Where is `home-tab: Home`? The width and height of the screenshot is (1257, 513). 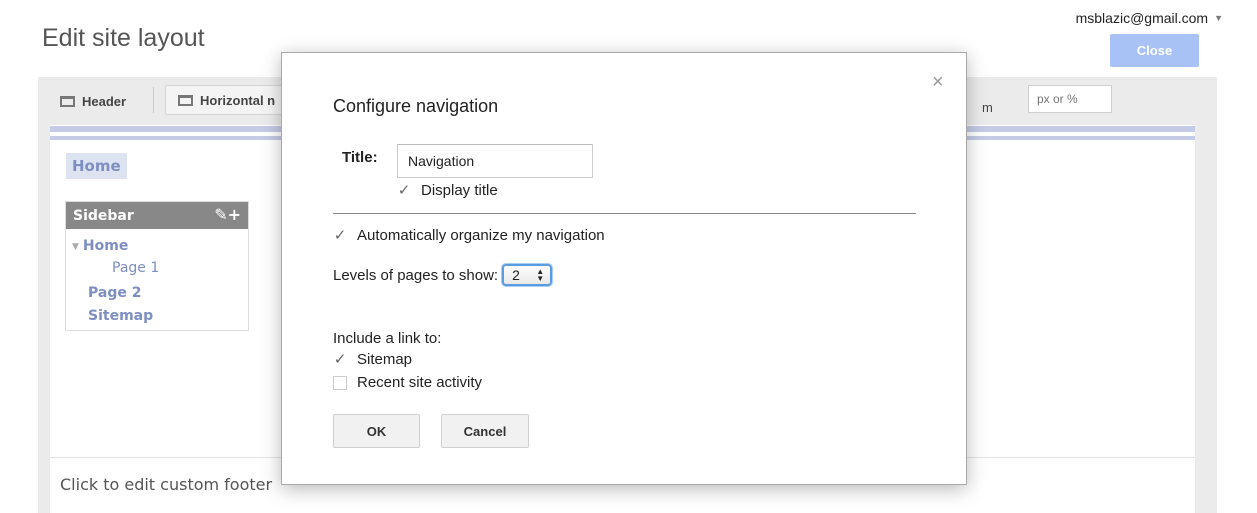
home-tab: Home is located at coordinates (96, 166).